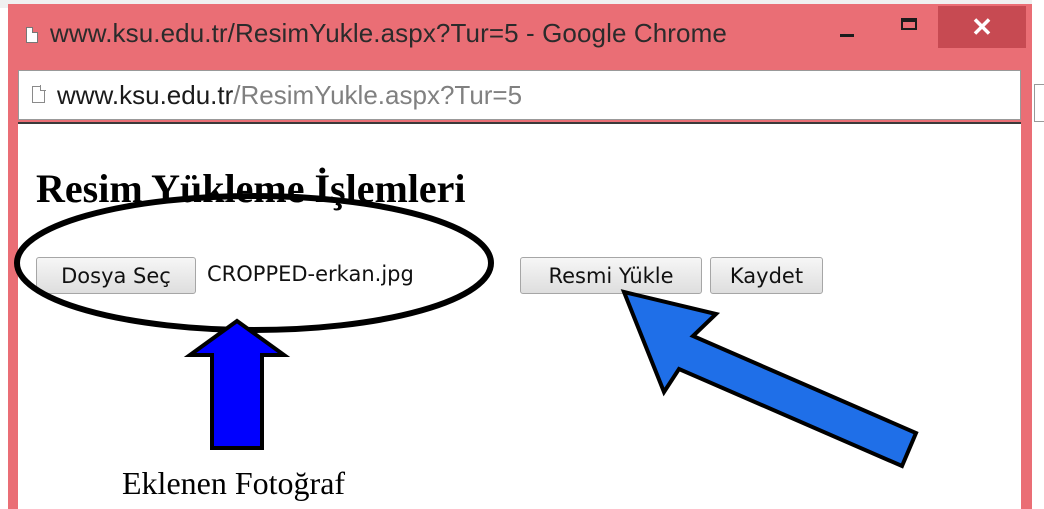 Image resolution: width=1044 pixels, height=509 pixels. I want to click on up-arrow-icon, so click(237, 384).